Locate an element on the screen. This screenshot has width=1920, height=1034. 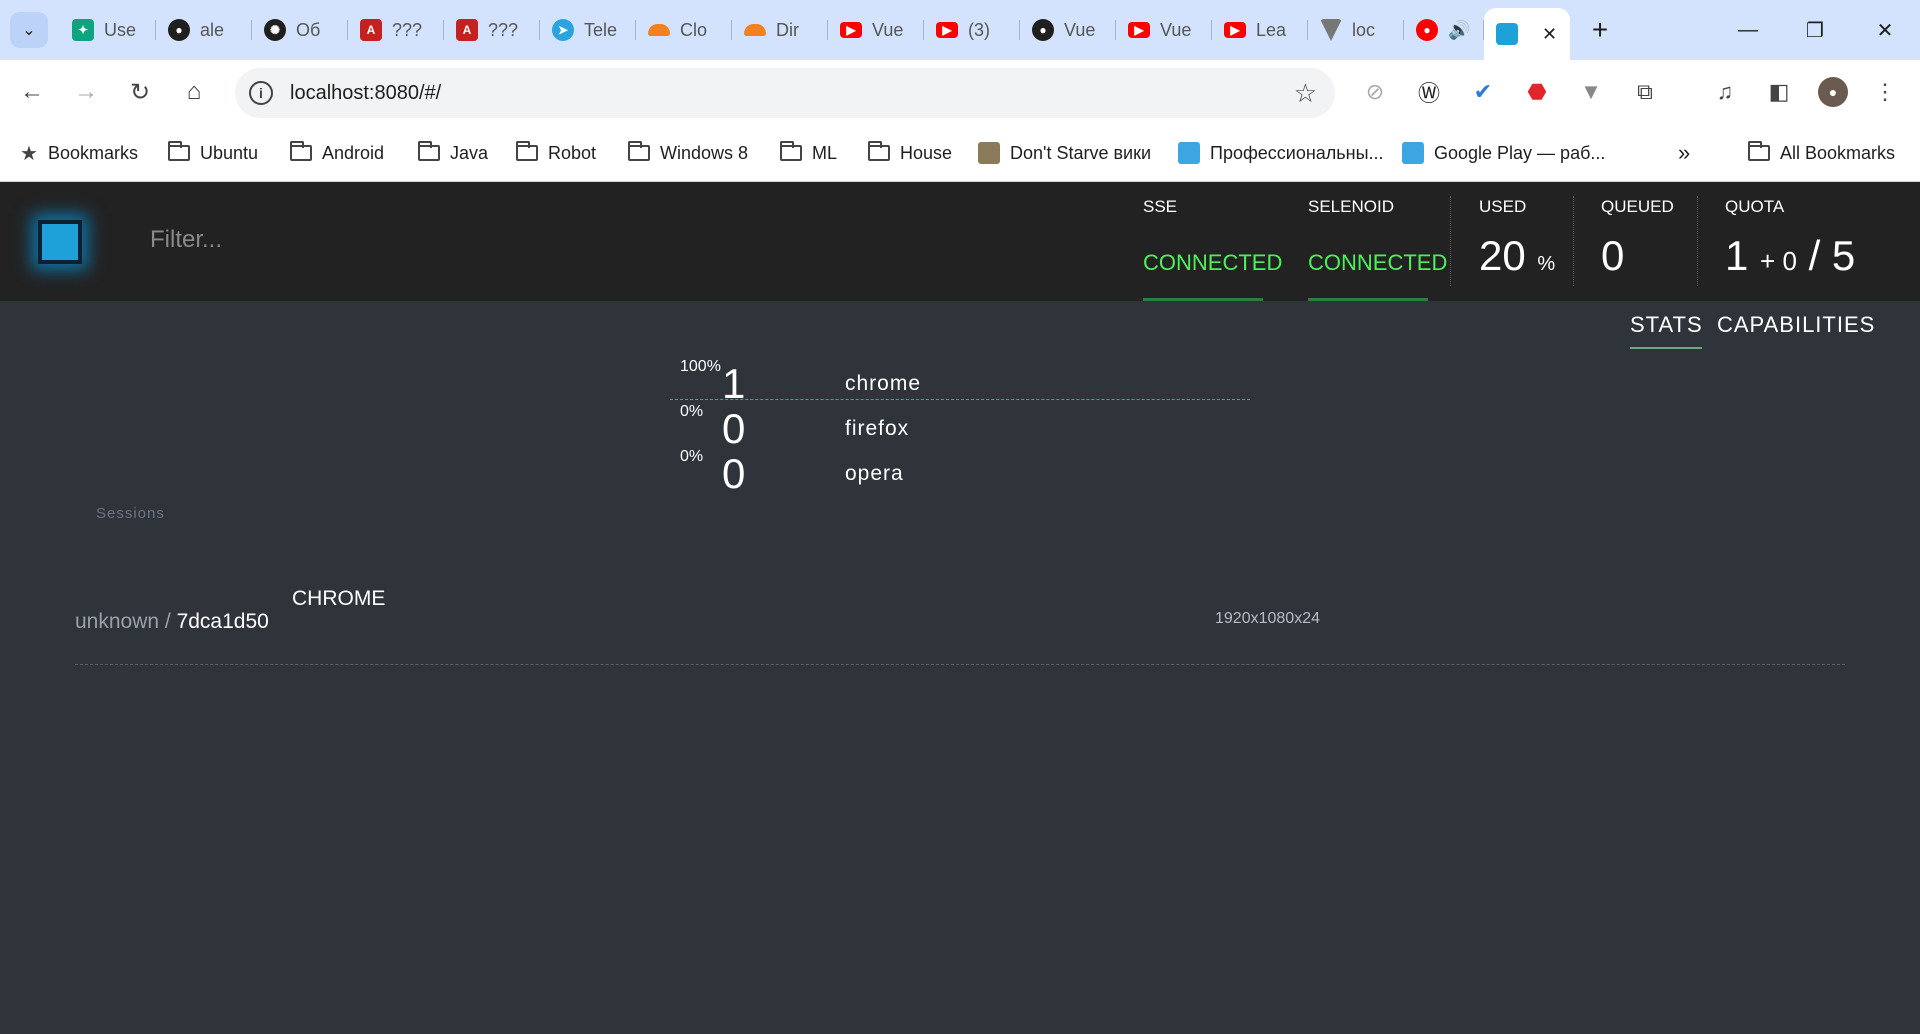
divider is located at coordinates (1573, 241).